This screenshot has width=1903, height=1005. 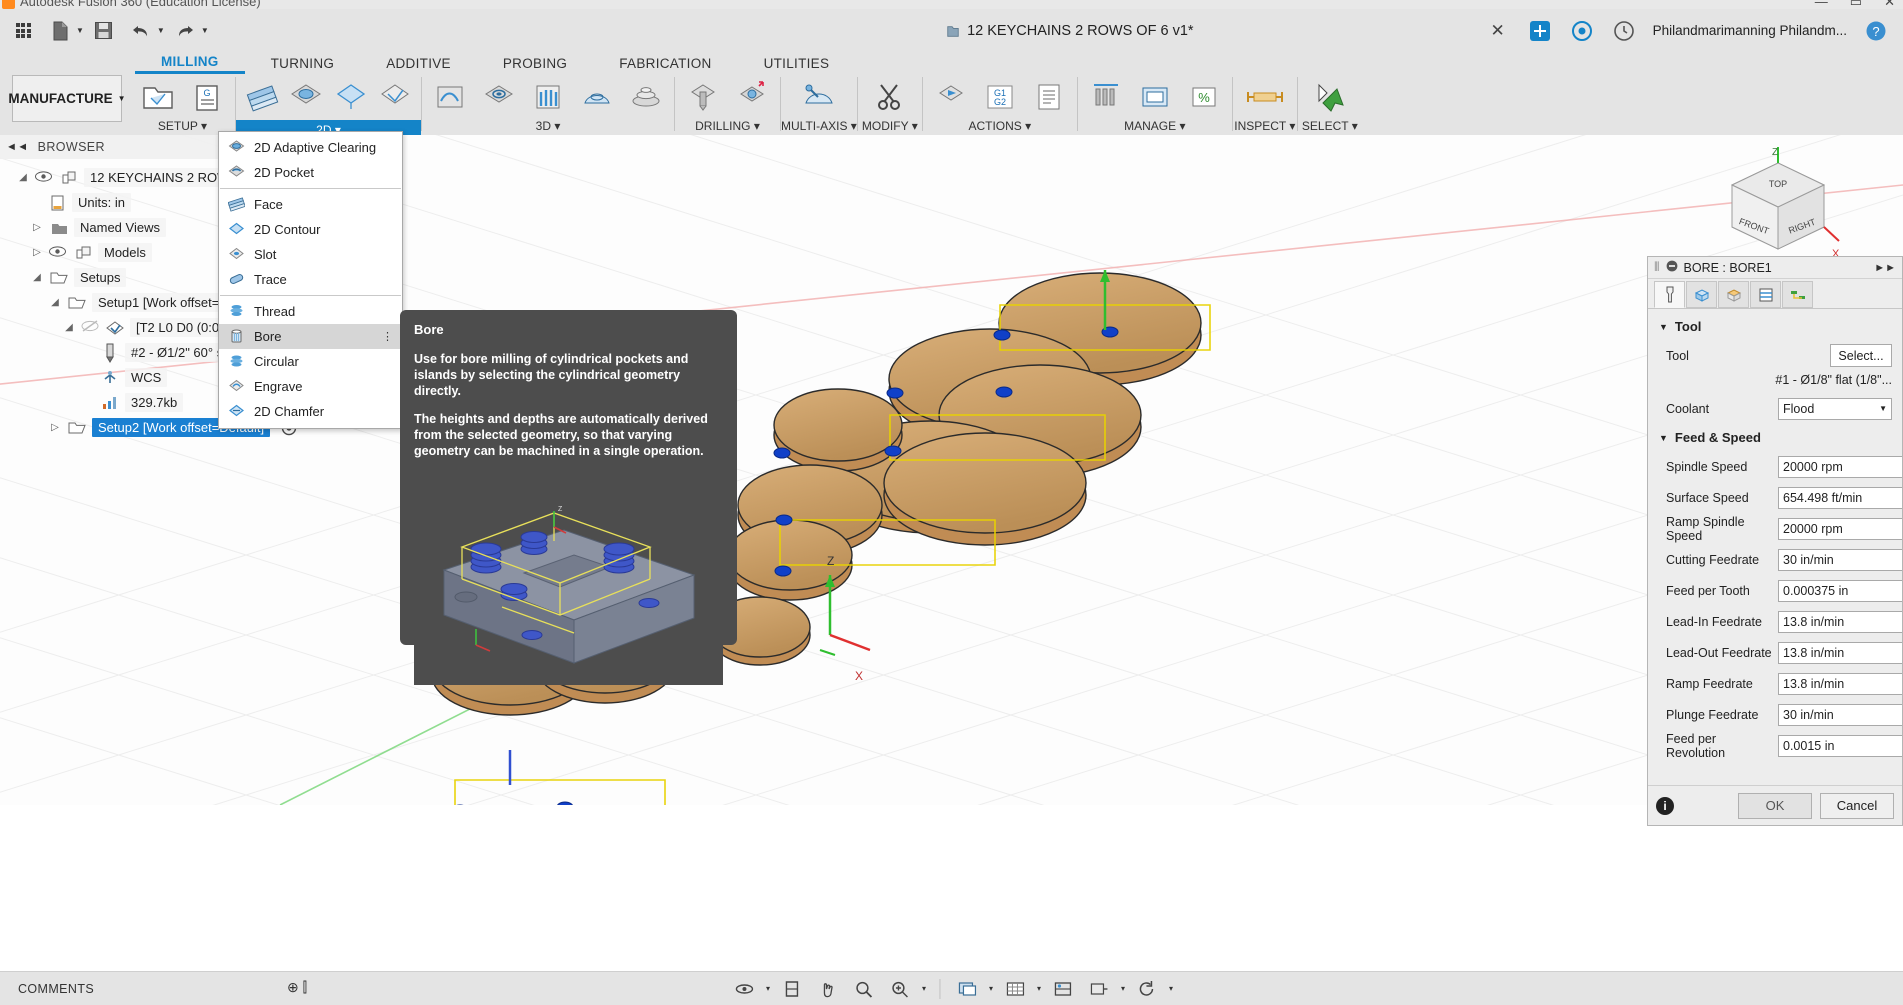 What do you see at coordinates (1840, 621) in the screenshot?
I see `lead-in-feedrate-input` at bounding box center [1840, 621].